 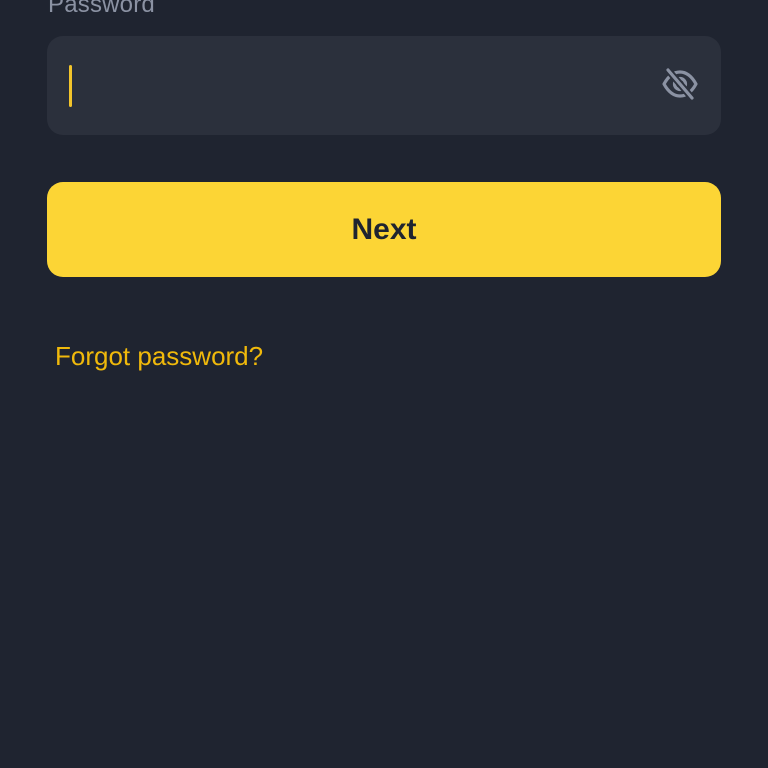 I want to click on password-input, so click(x=362, y=85).